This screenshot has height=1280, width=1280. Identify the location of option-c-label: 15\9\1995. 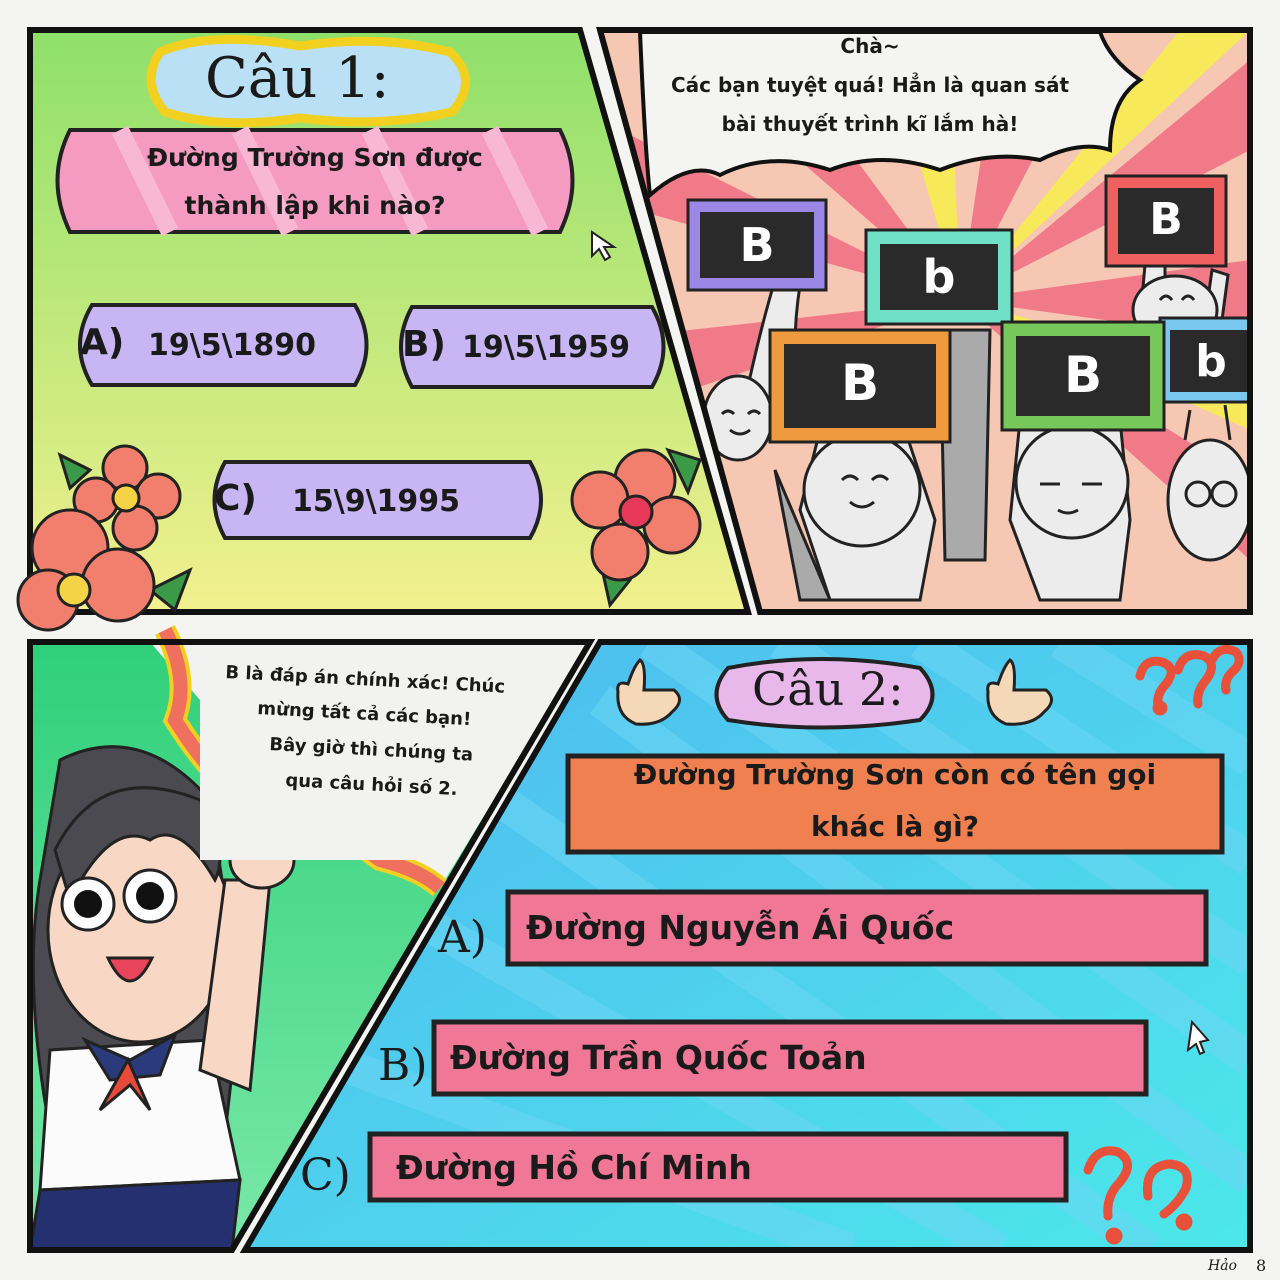
(376, 501).